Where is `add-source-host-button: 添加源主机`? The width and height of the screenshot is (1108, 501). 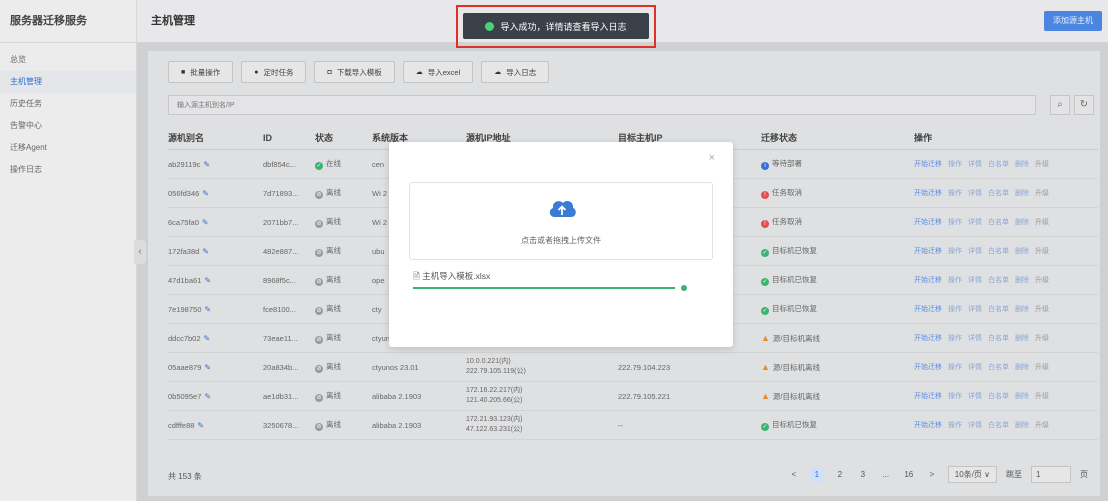 add-source-host-button: 添加源主机 is located at coordinates (1073, 21).